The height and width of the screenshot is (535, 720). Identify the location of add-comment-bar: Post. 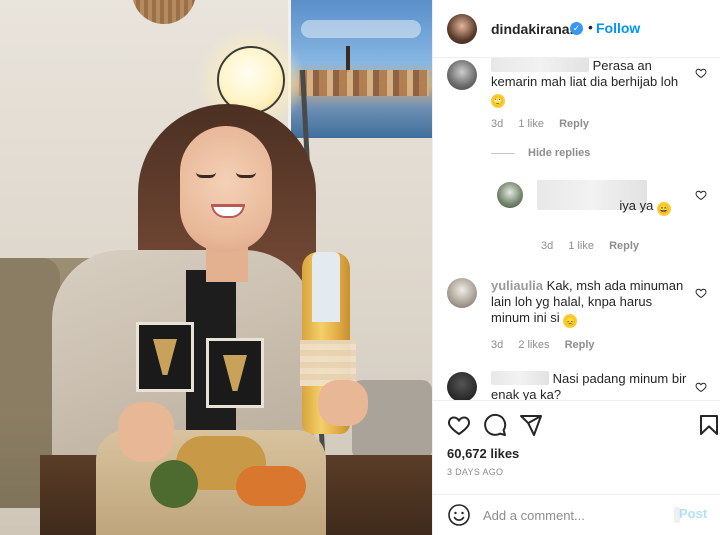
(576, 514).